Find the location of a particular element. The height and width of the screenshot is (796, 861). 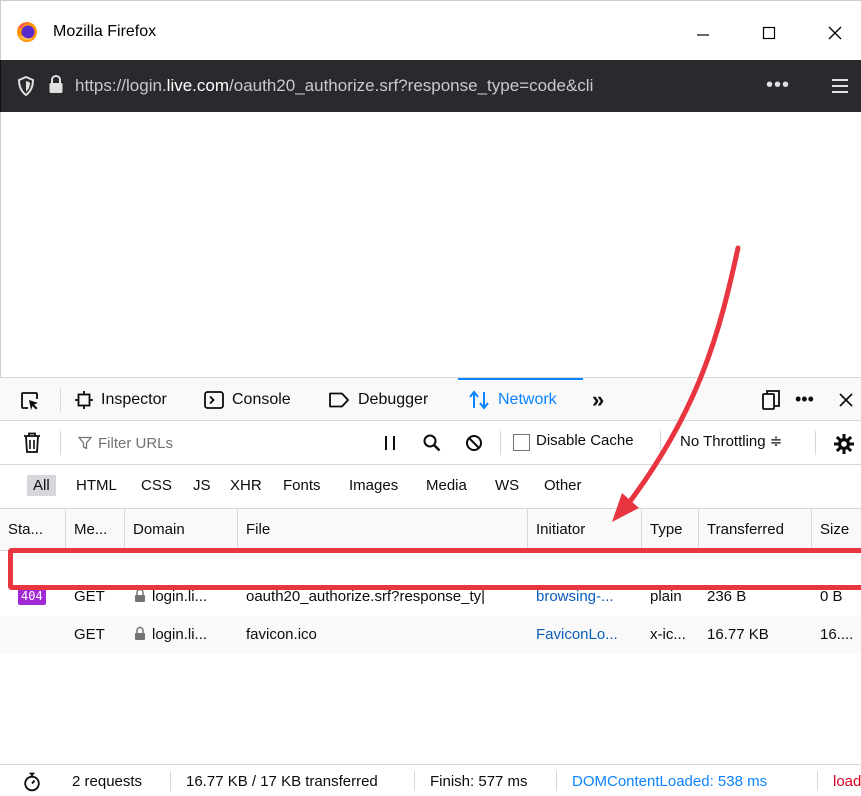

column-initiator: Initiator is located at coordinates (585, 530).